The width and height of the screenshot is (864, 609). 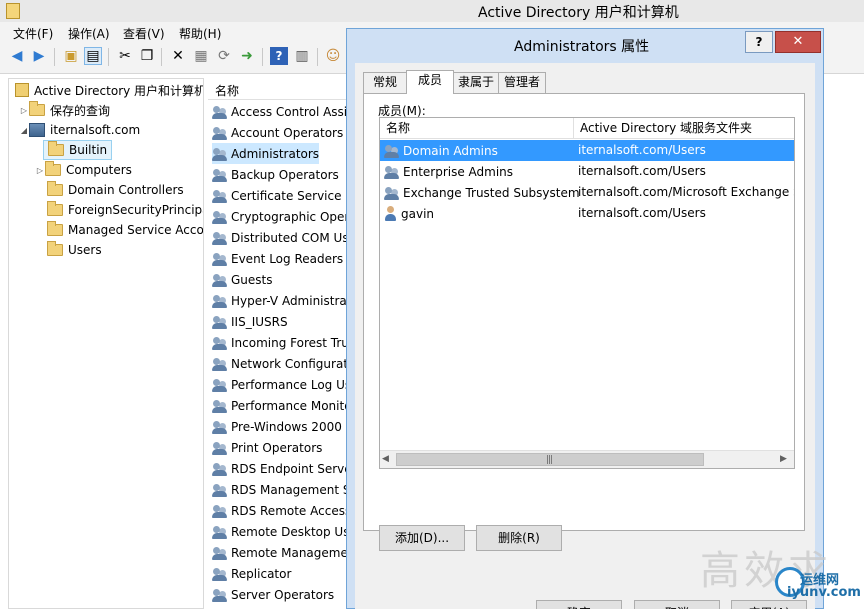 What do you see at coordinates (224, 56) in the screenshot?
I see `refresh-icon: ⟳` at bounding box center [224, 56].